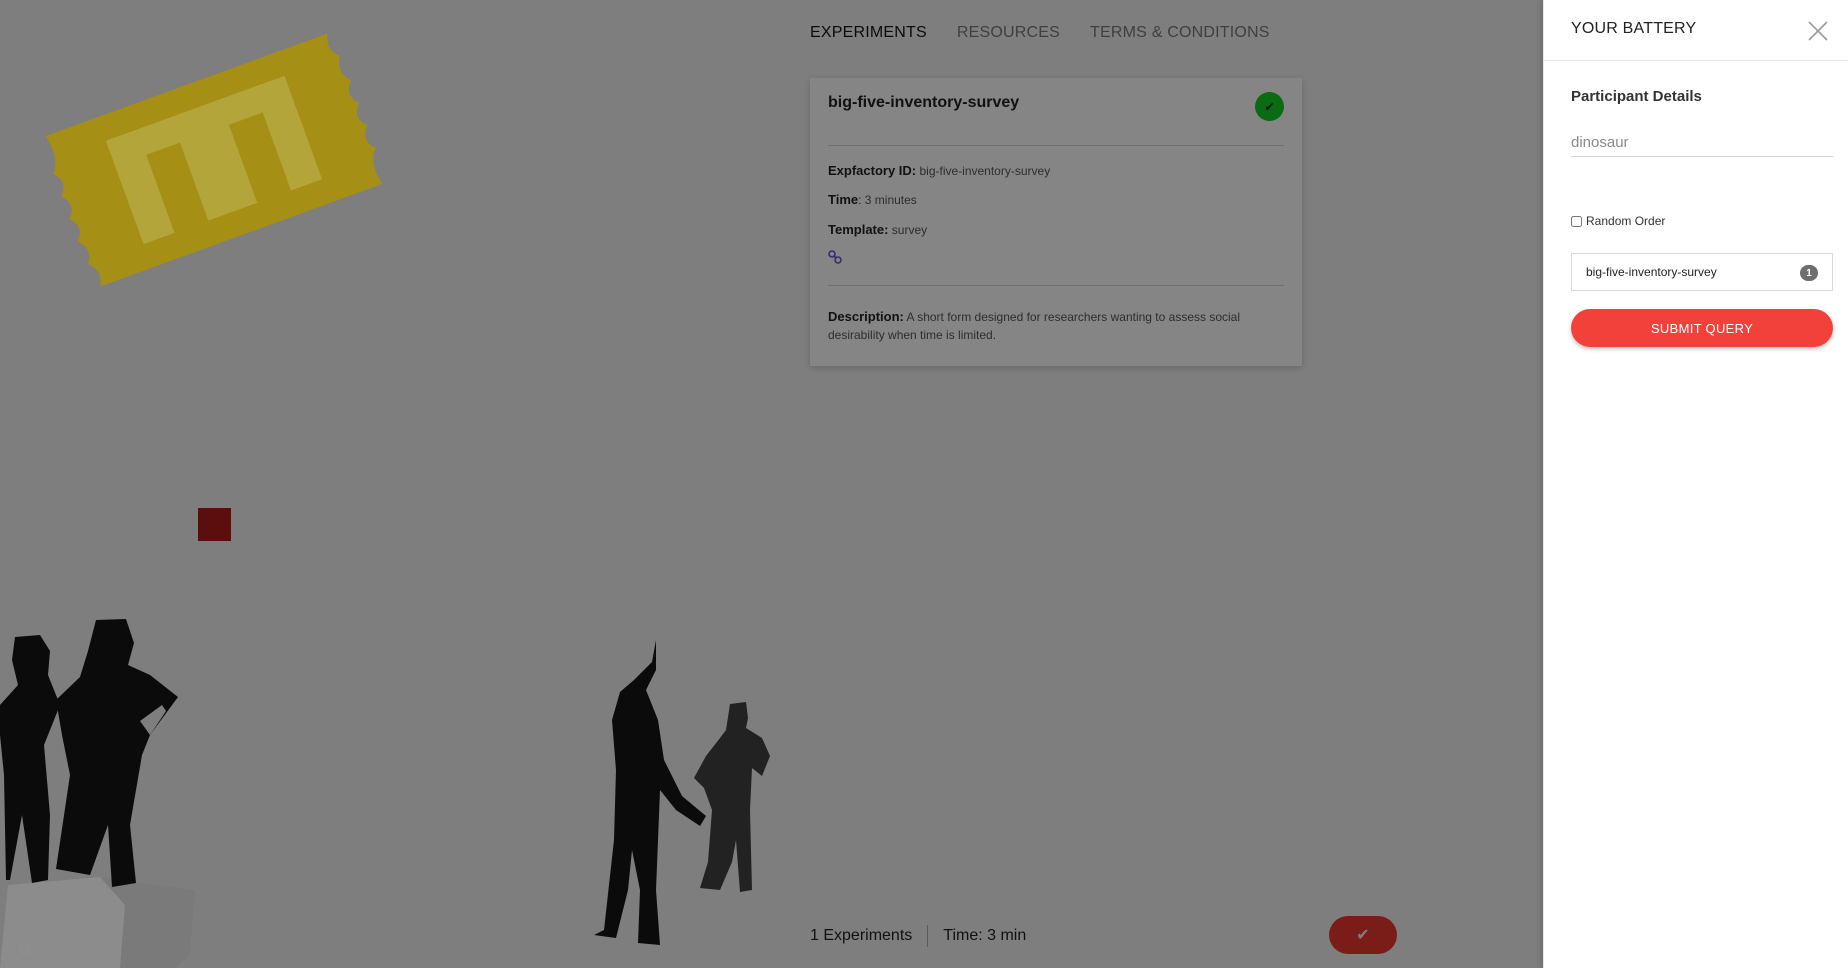 The width and height of the screenshot is (1848, 968). What do you see at coordinates (868, 33) in the screenshot?
I see `tab-experiments: EXPERIMENTS` at bounding box center [868, 33].